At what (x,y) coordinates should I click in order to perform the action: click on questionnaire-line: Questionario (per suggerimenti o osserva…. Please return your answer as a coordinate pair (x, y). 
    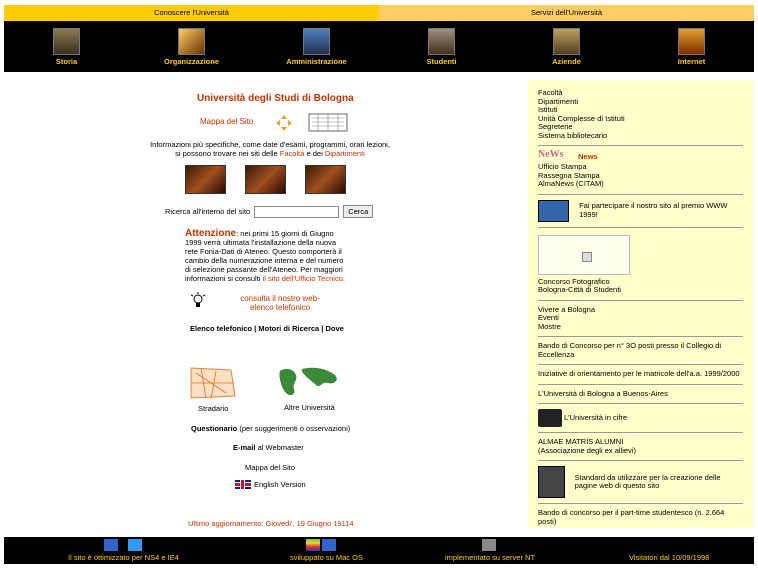
    Looking at the image, I should click on (271, 428).